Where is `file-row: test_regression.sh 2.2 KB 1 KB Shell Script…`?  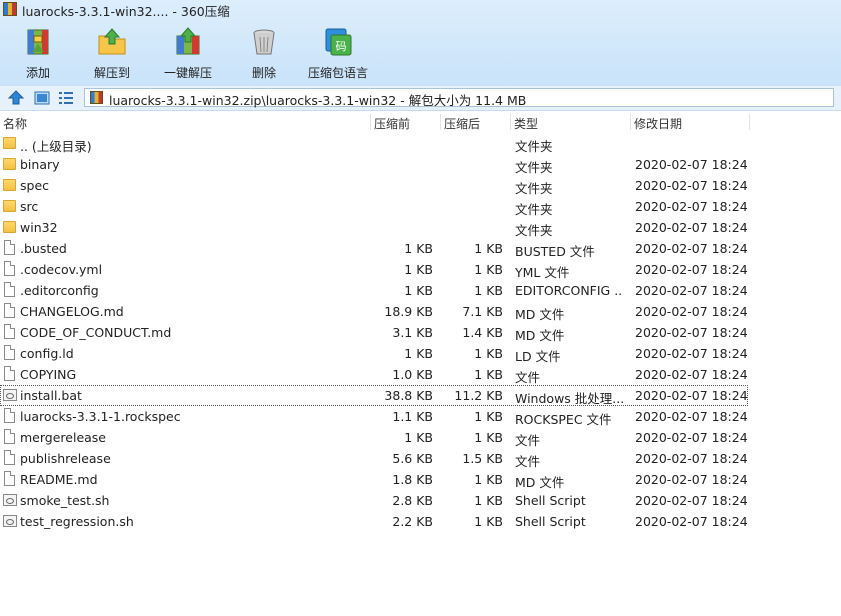 file-row: test_regression.sh 2.2 KB 1 KB Shell Script… is located at coordinates (374, 521).